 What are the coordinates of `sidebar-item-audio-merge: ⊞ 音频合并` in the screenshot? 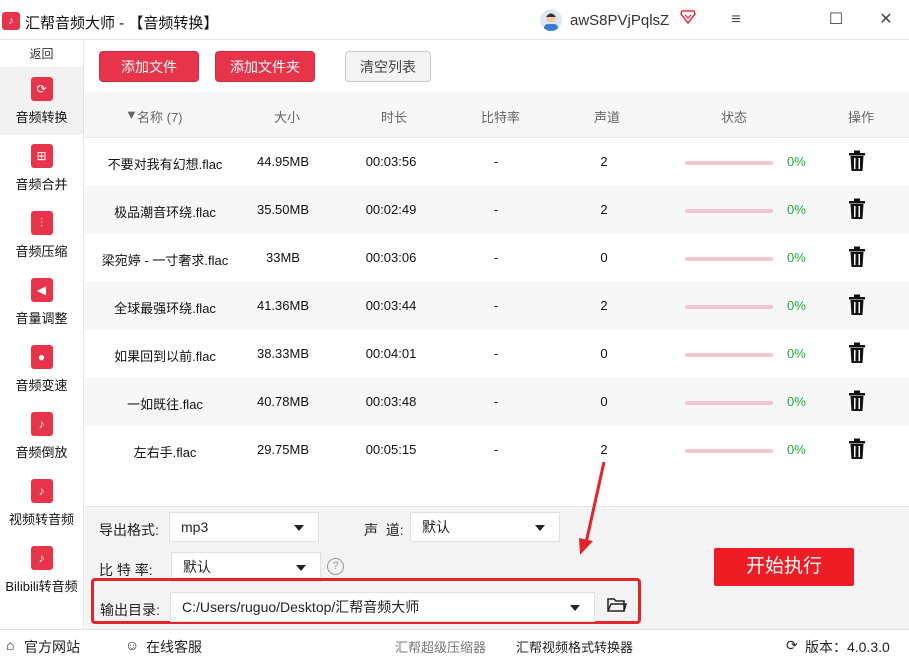 It's located at (41, 168).